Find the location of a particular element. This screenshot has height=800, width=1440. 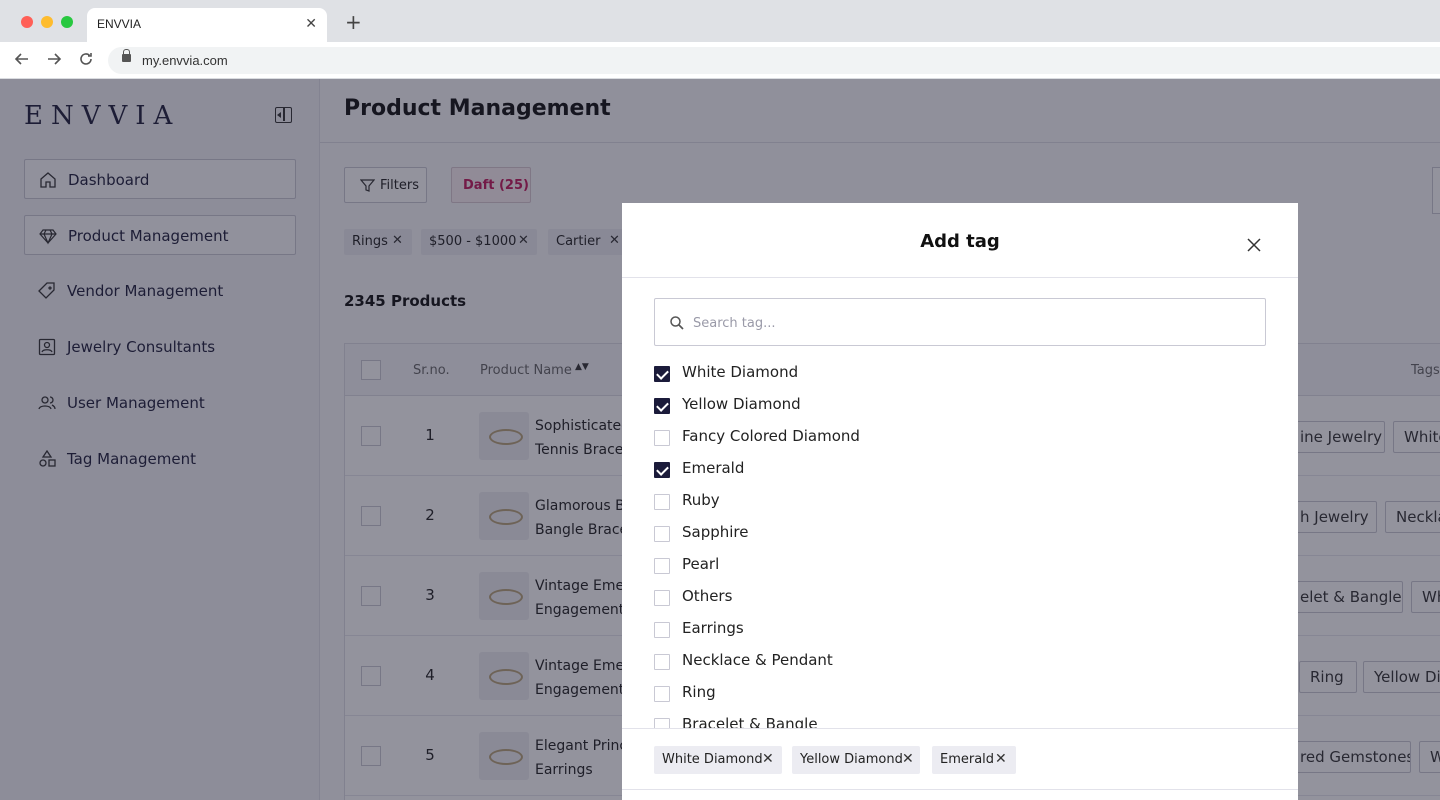

tag-option: Fancy Colored Diamond is located at coordinates (960, 438).